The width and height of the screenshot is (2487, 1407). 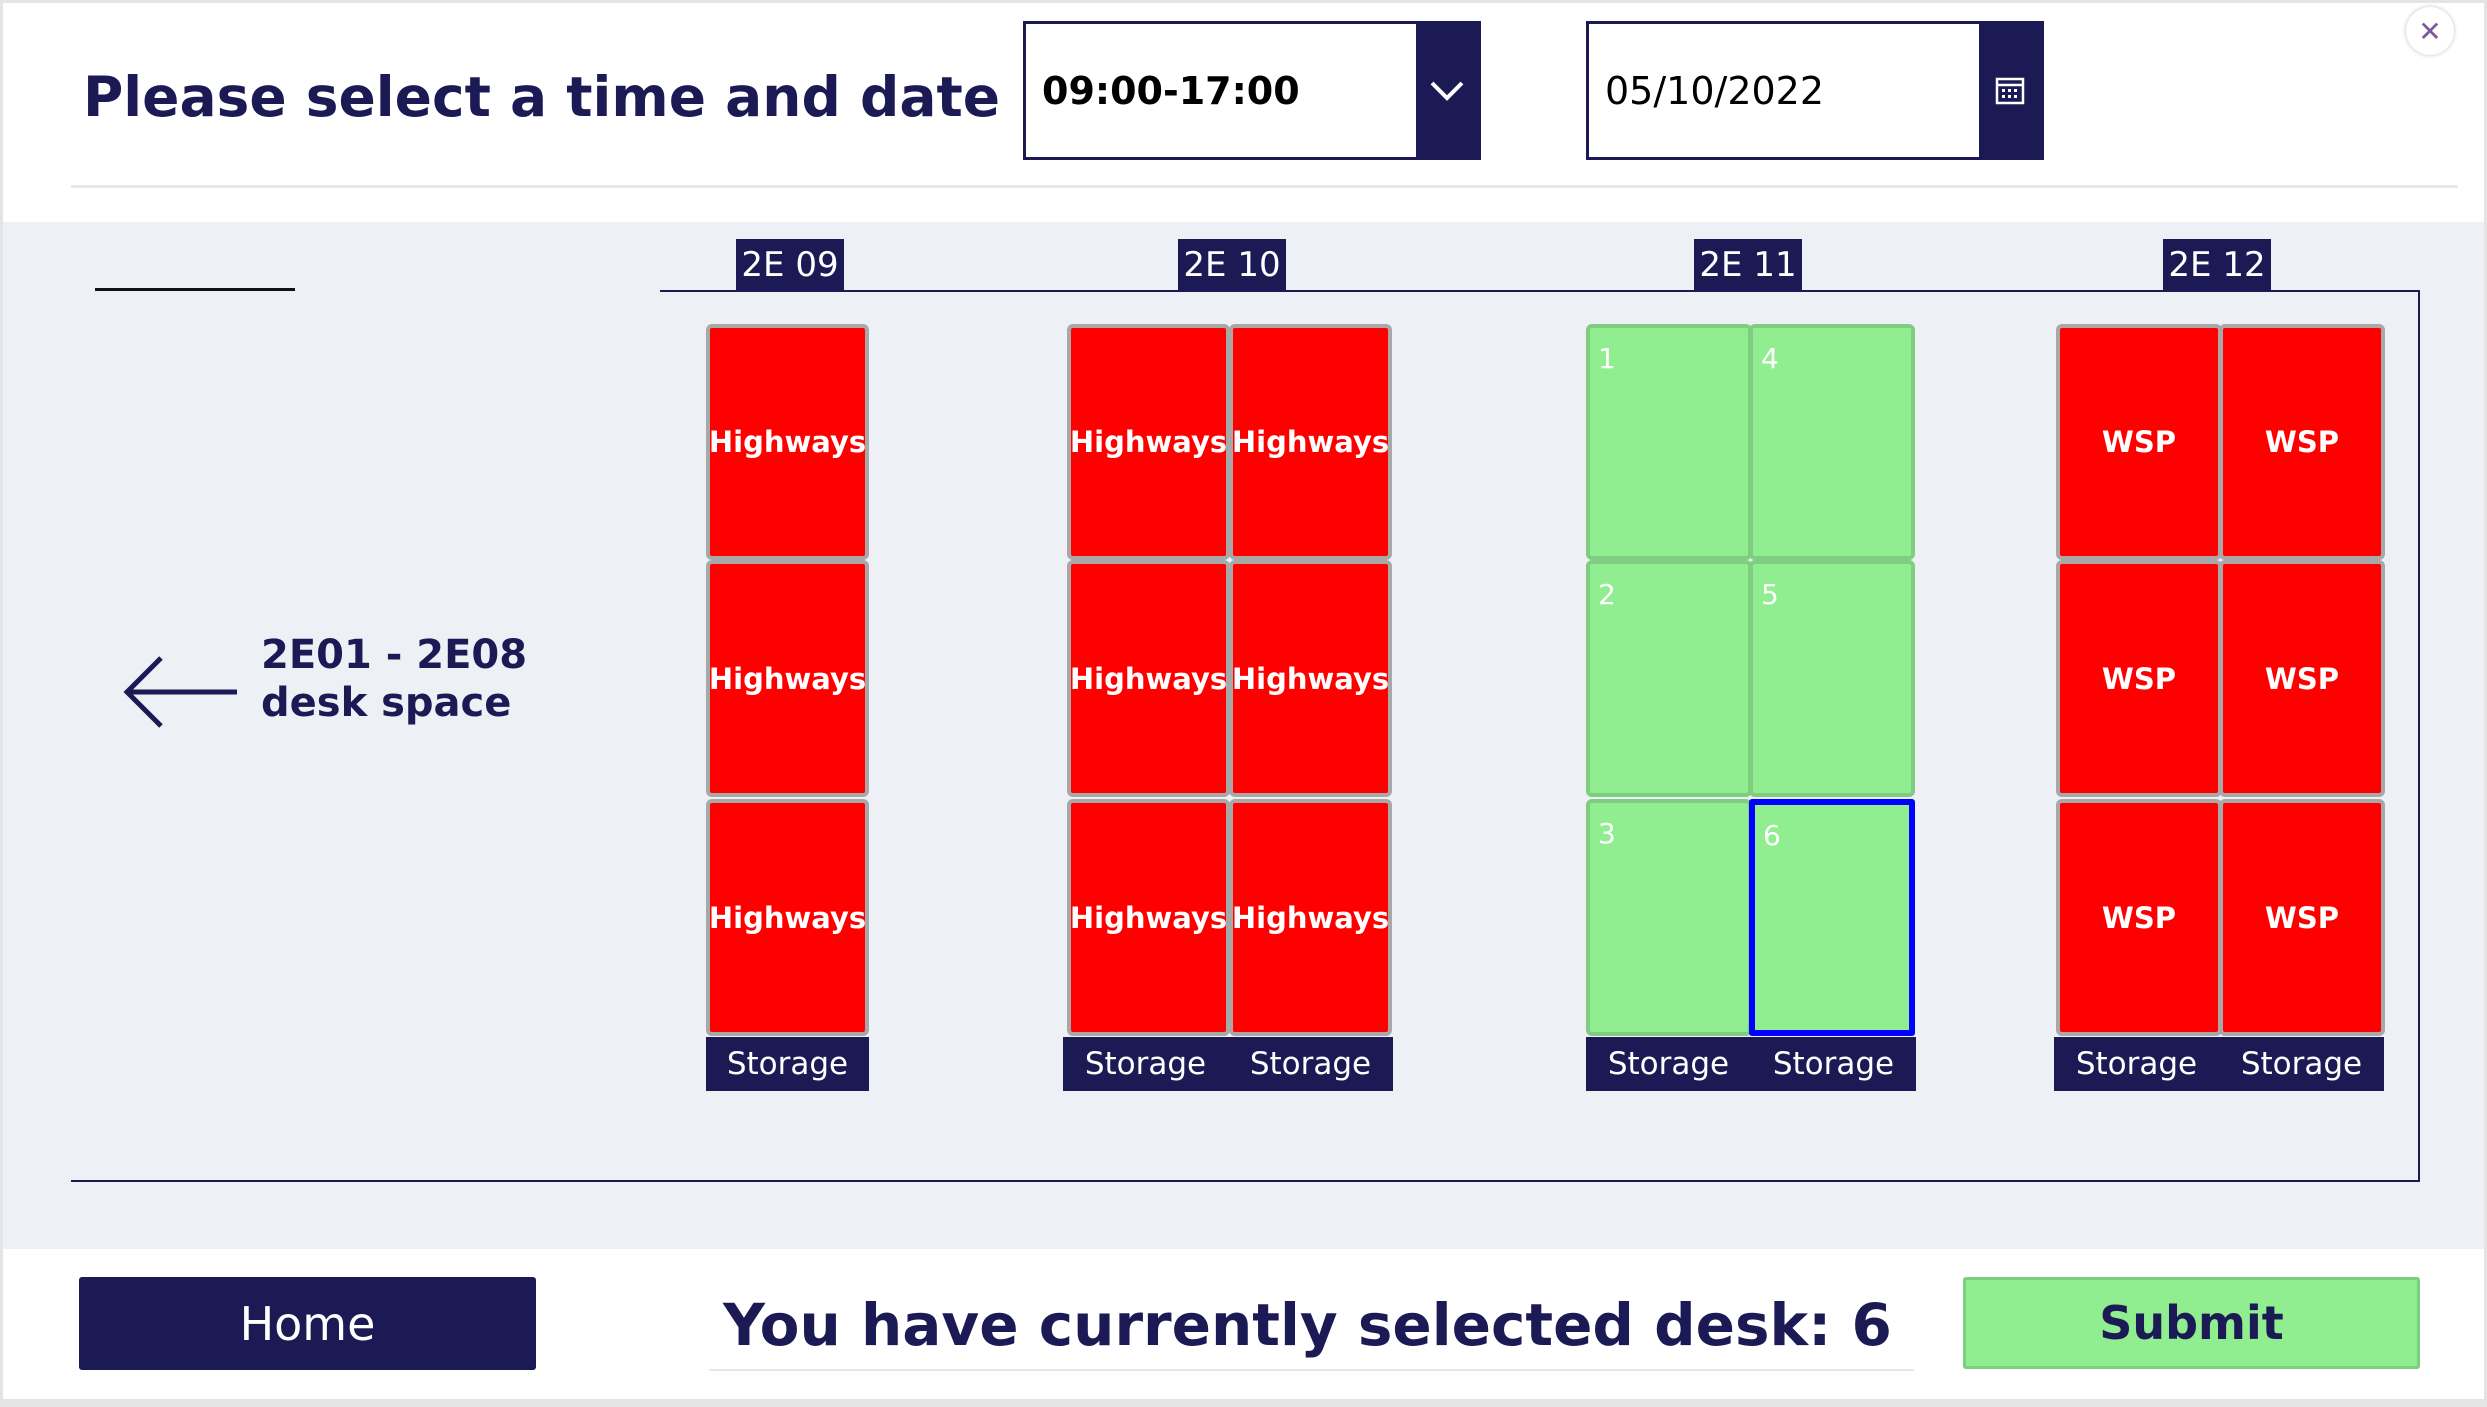 I want to click on divider, so click(x=195, y=289).